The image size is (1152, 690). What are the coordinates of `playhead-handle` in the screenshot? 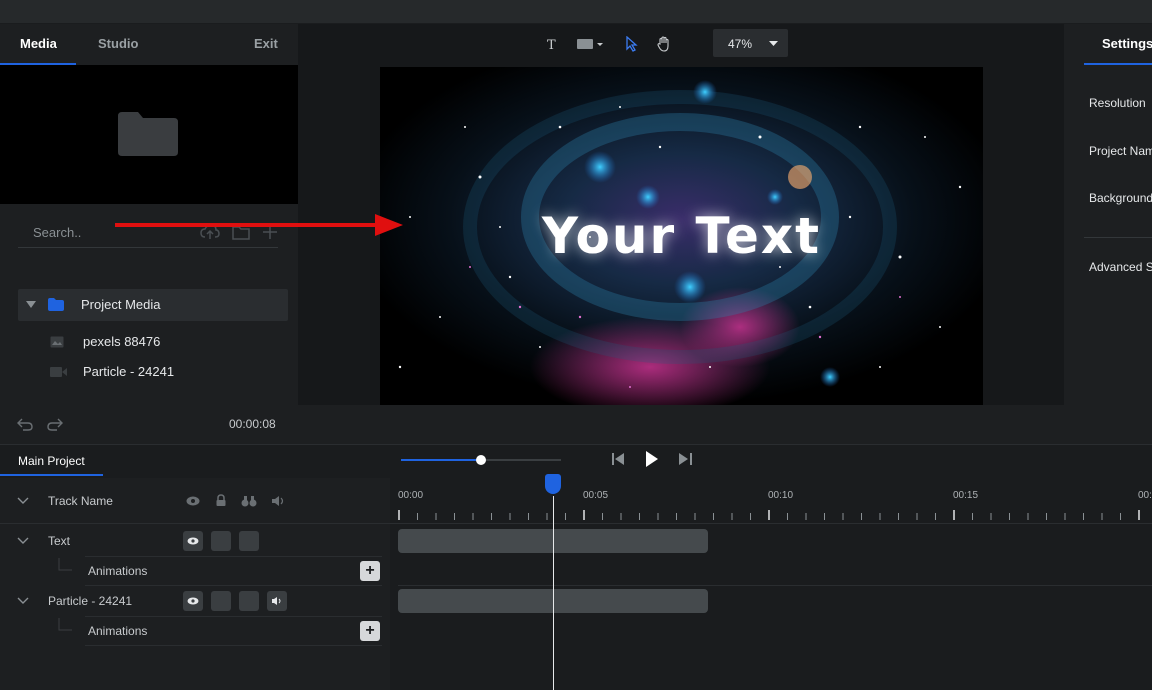 It's located at (553, 484).